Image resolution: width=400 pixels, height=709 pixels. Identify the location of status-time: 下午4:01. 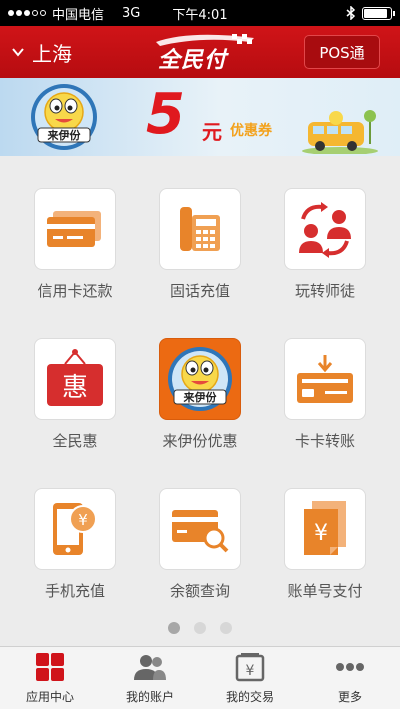
(200, 15).